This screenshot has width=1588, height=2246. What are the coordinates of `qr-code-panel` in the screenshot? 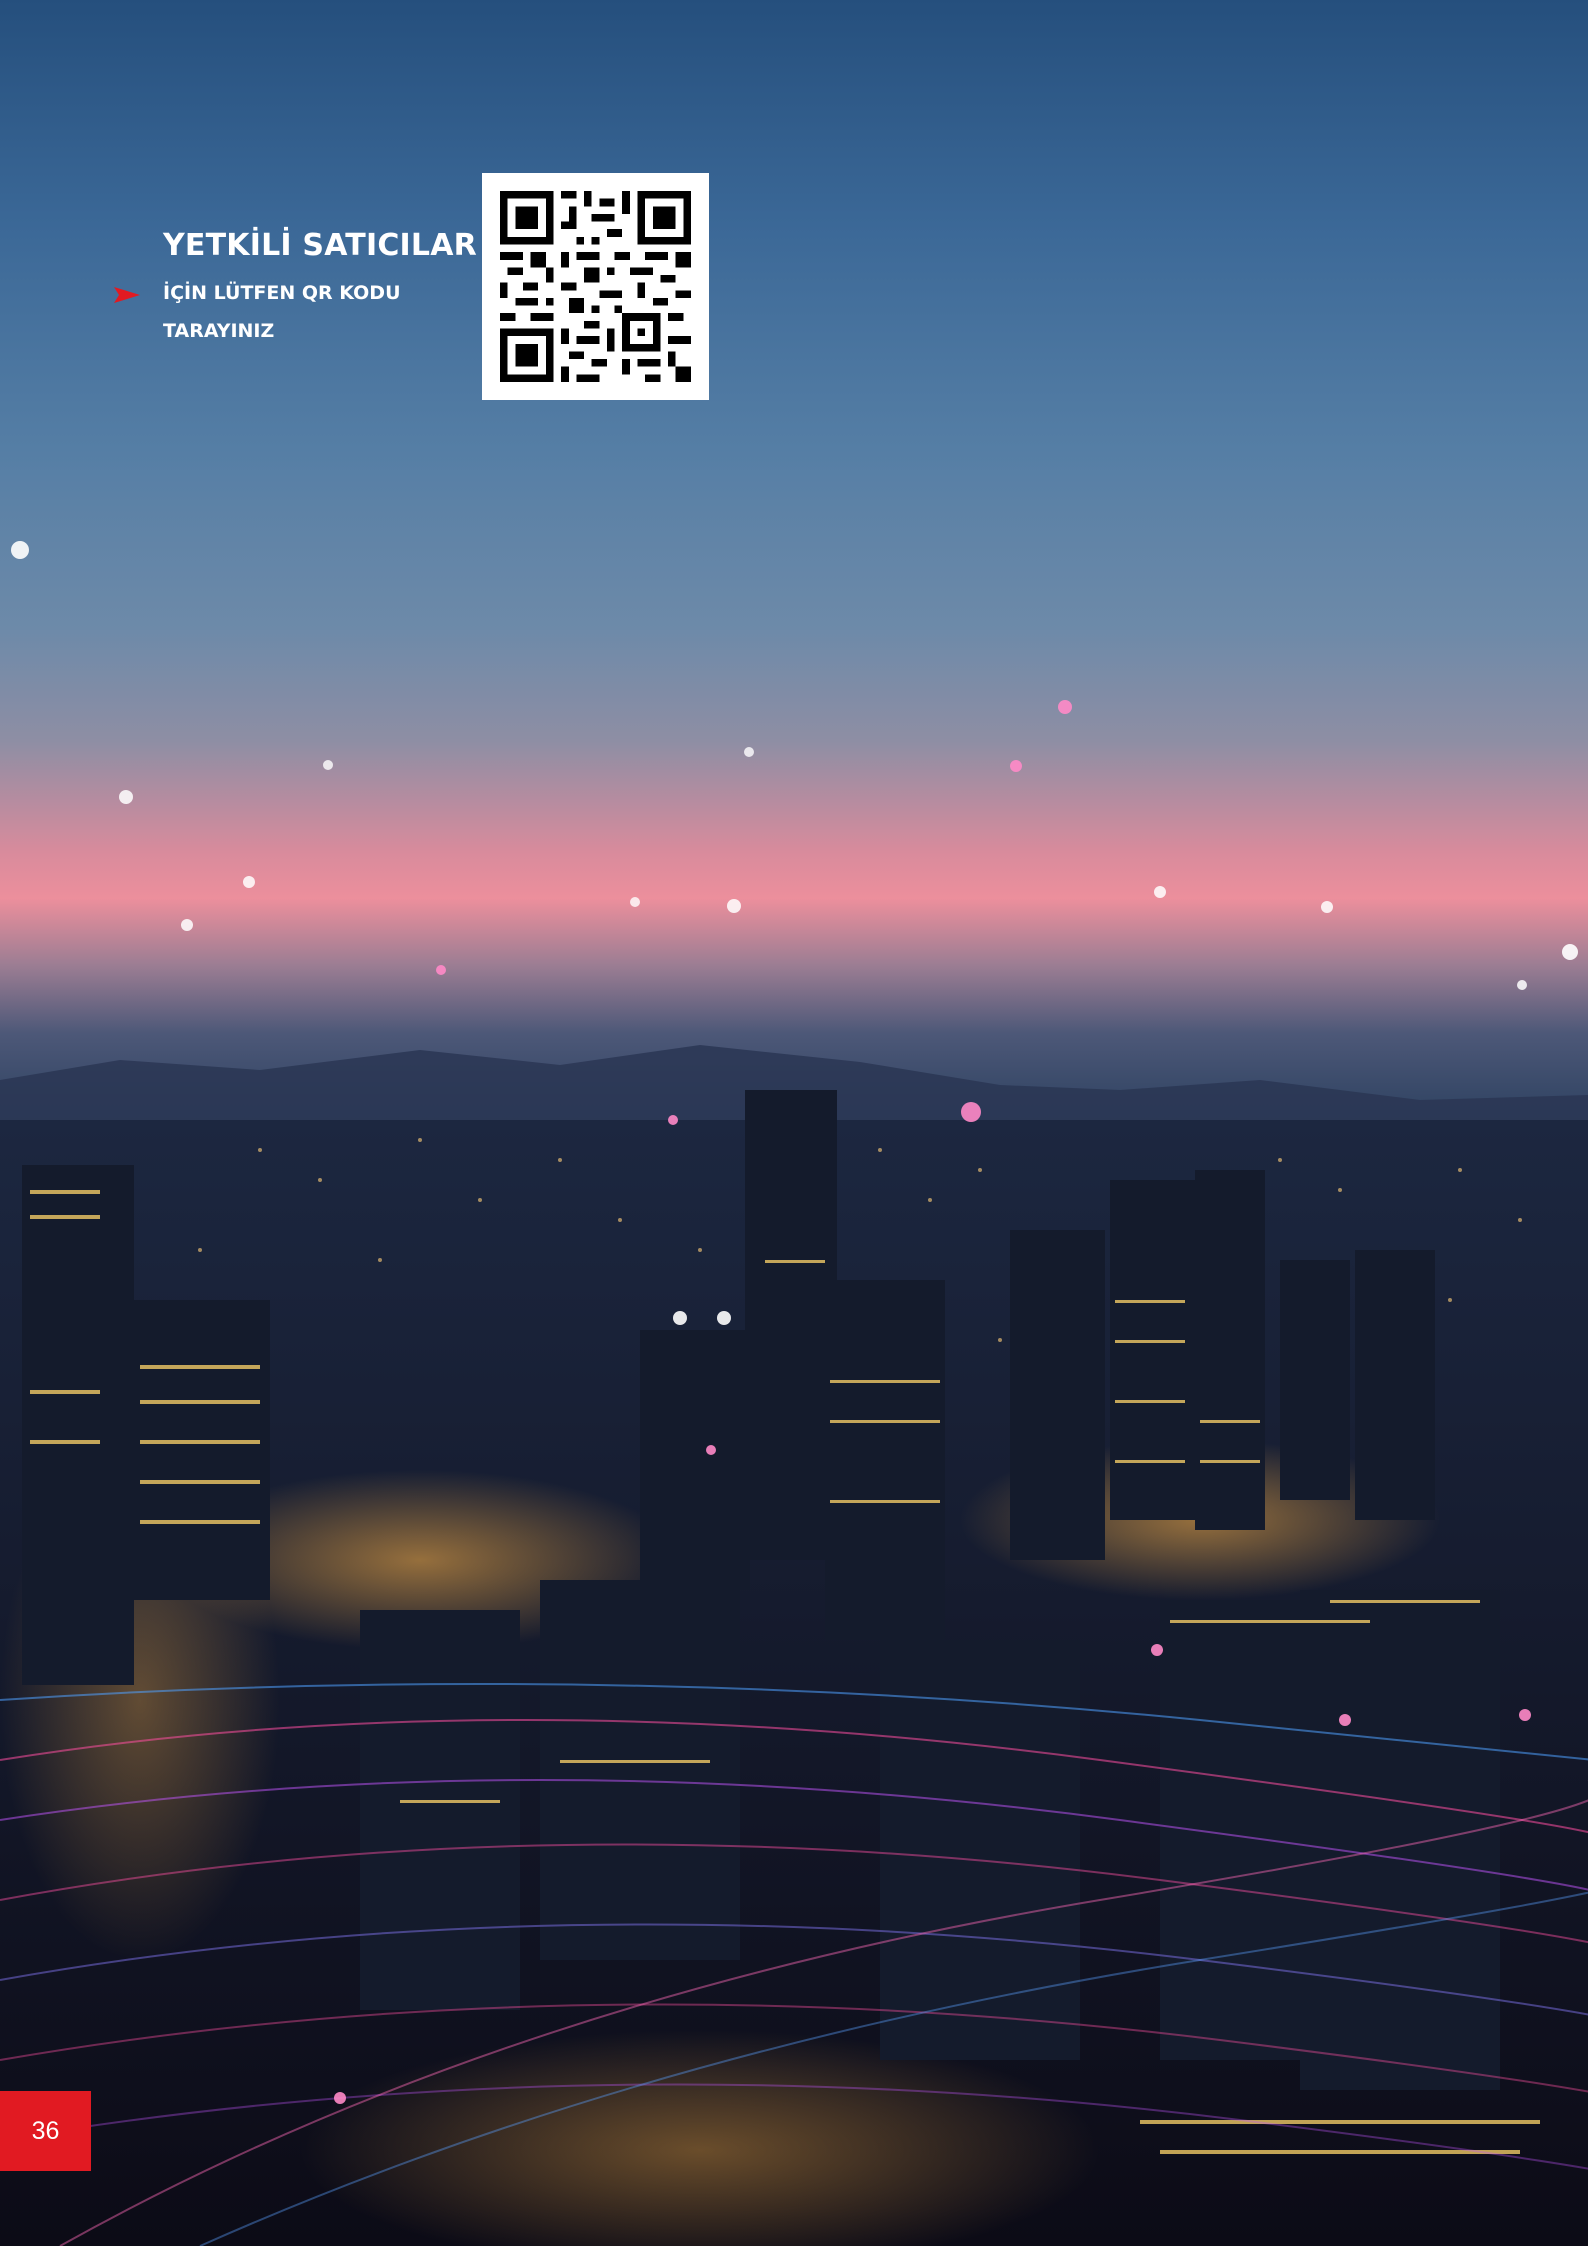 It's located at (595, 286).